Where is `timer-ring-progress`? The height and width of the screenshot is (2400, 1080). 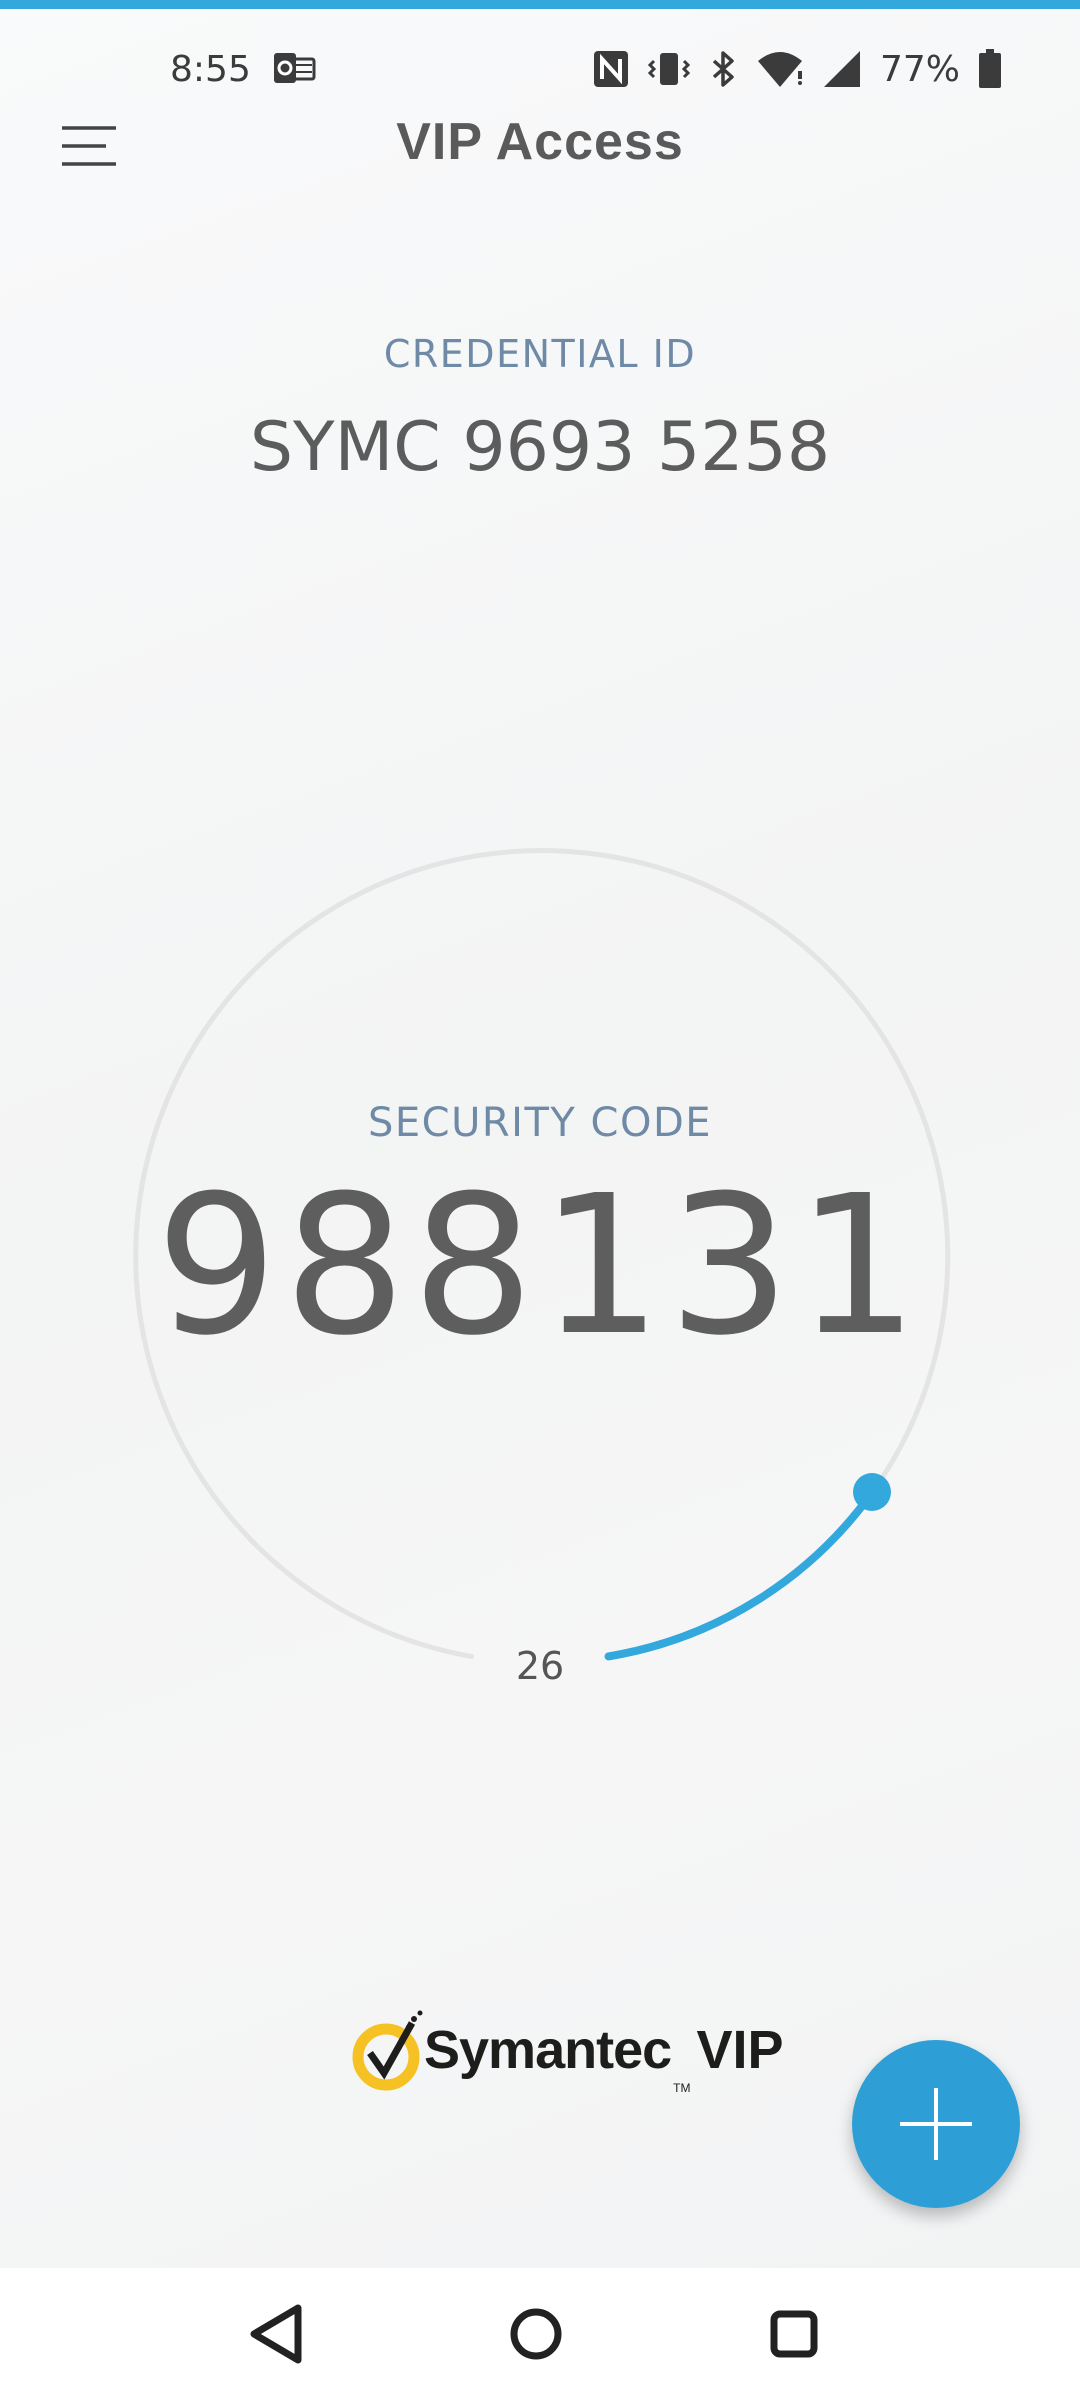 timer-ring-progress is located at coordinates (740, 1574).